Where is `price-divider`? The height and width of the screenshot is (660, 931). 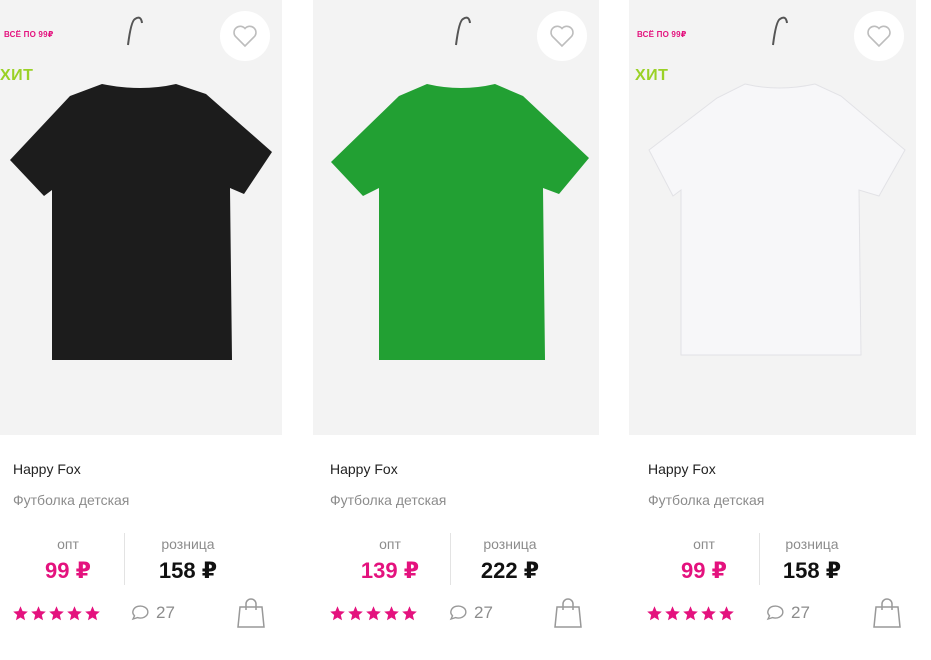
price-divider is located at coordinates (124, 559).